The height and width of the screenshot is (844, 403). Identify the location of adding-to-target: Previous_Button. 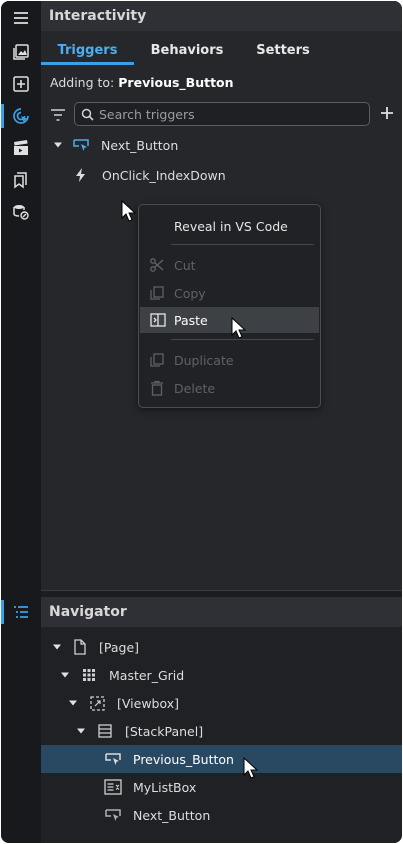
(176, 82).